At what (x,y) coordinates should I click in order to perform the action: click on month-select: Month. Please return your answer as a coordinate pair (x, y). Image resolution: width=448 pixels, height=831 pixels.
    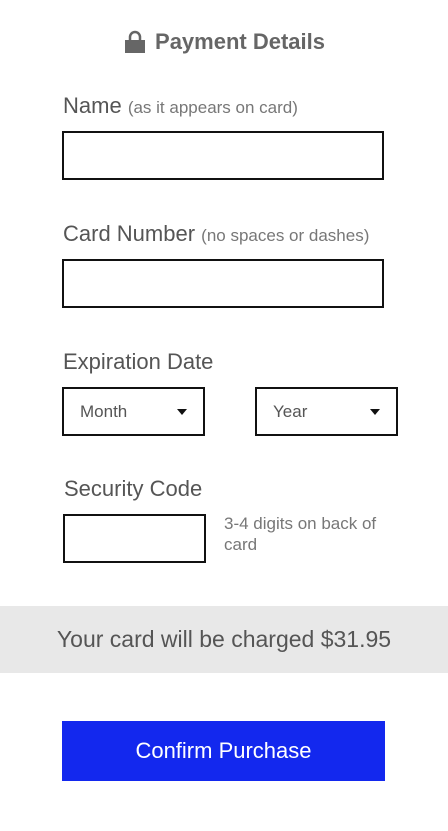
    Looking at the image, I should click on (133, 411).